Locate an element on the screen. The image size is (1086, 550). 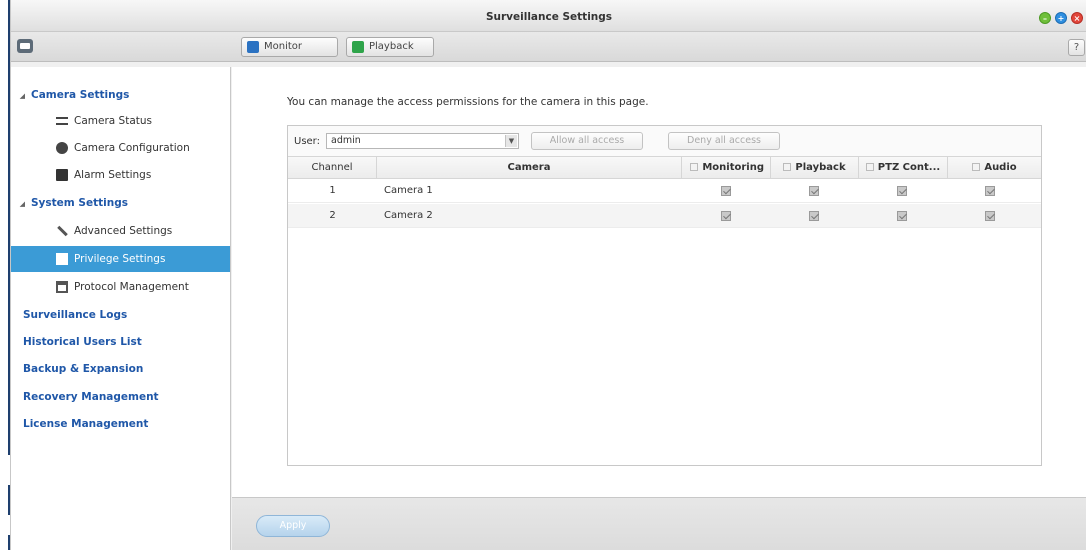
playback-button: Playback is located at coordinates (390, 47).